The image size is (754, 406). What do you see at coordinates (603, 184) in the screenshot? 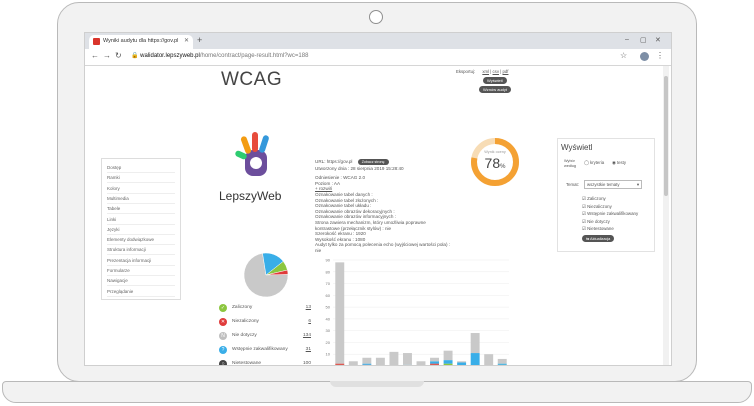
I see `theme-select-value: wszystkie tematy` at bounding box center [603, 184].